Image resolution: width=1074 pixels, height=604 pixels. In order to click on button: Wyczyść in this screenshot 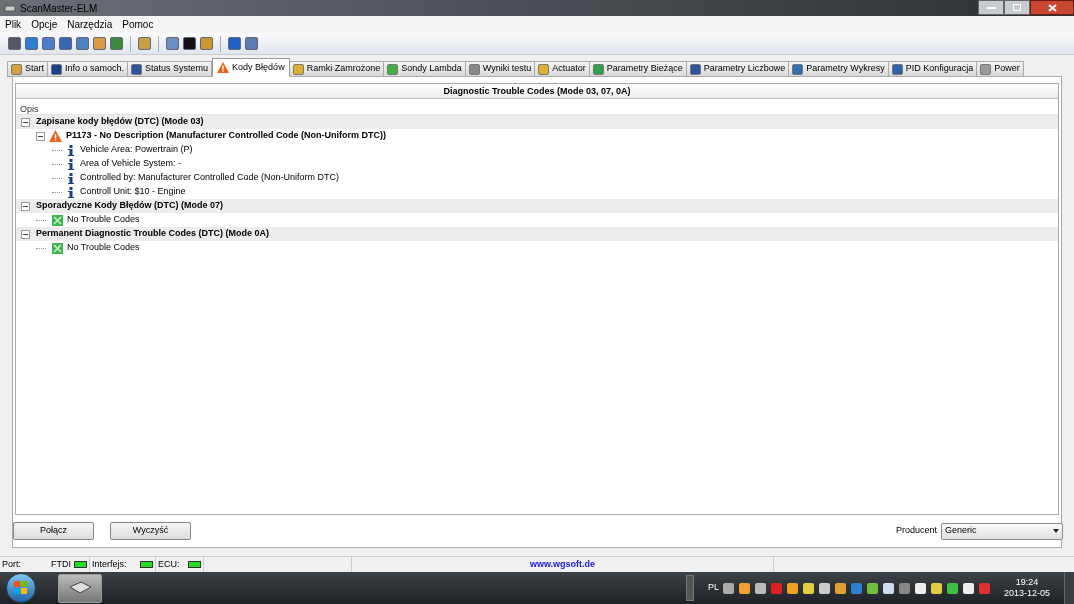, I will do `click(150, 531)`.